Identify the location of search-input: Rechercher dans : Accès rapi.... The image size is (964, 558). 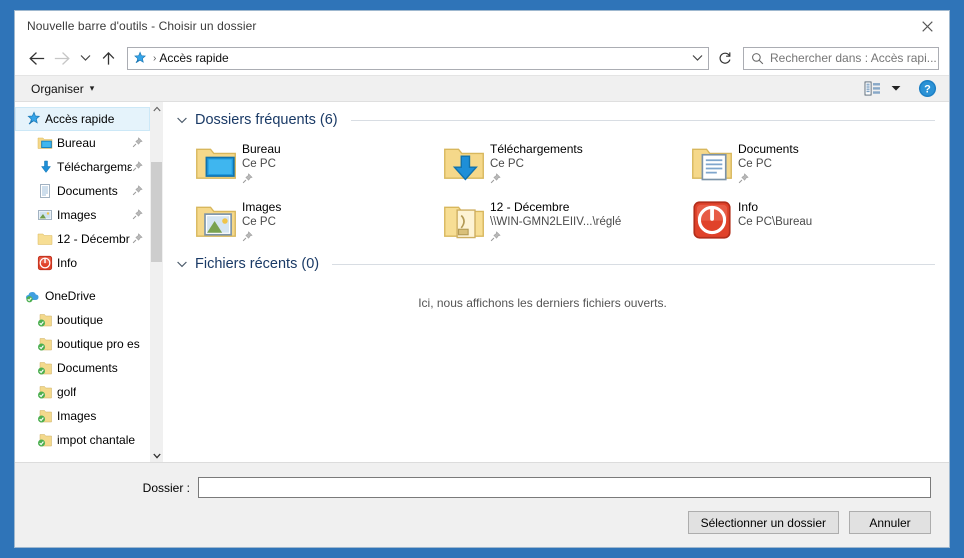
(841, 58).